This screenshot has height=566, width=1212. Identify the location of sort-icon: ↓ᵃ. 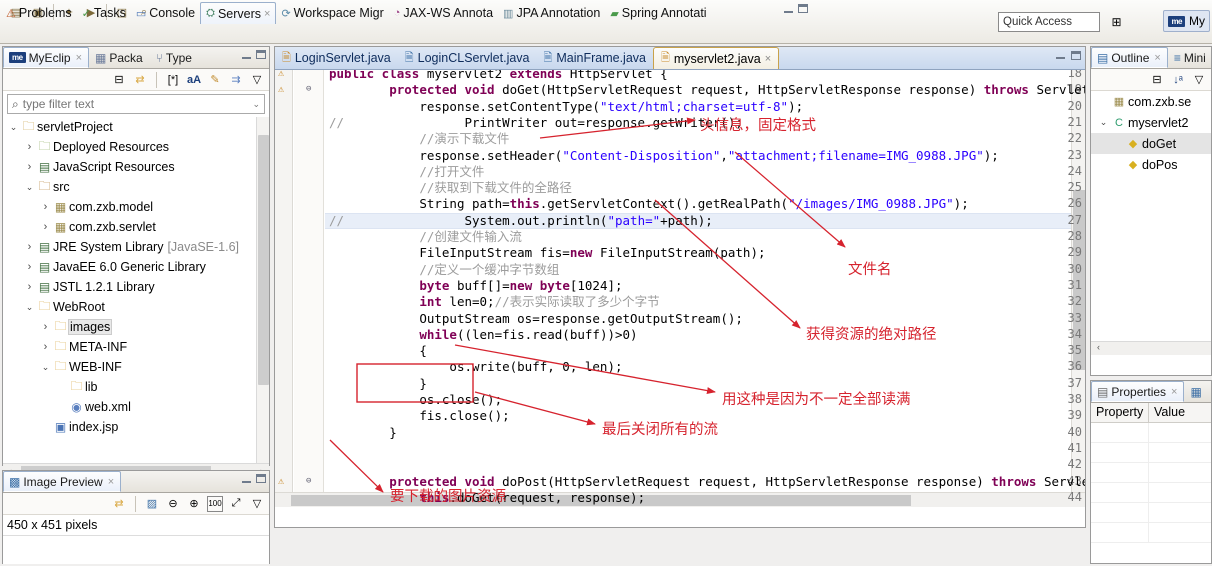
(1178, 80).